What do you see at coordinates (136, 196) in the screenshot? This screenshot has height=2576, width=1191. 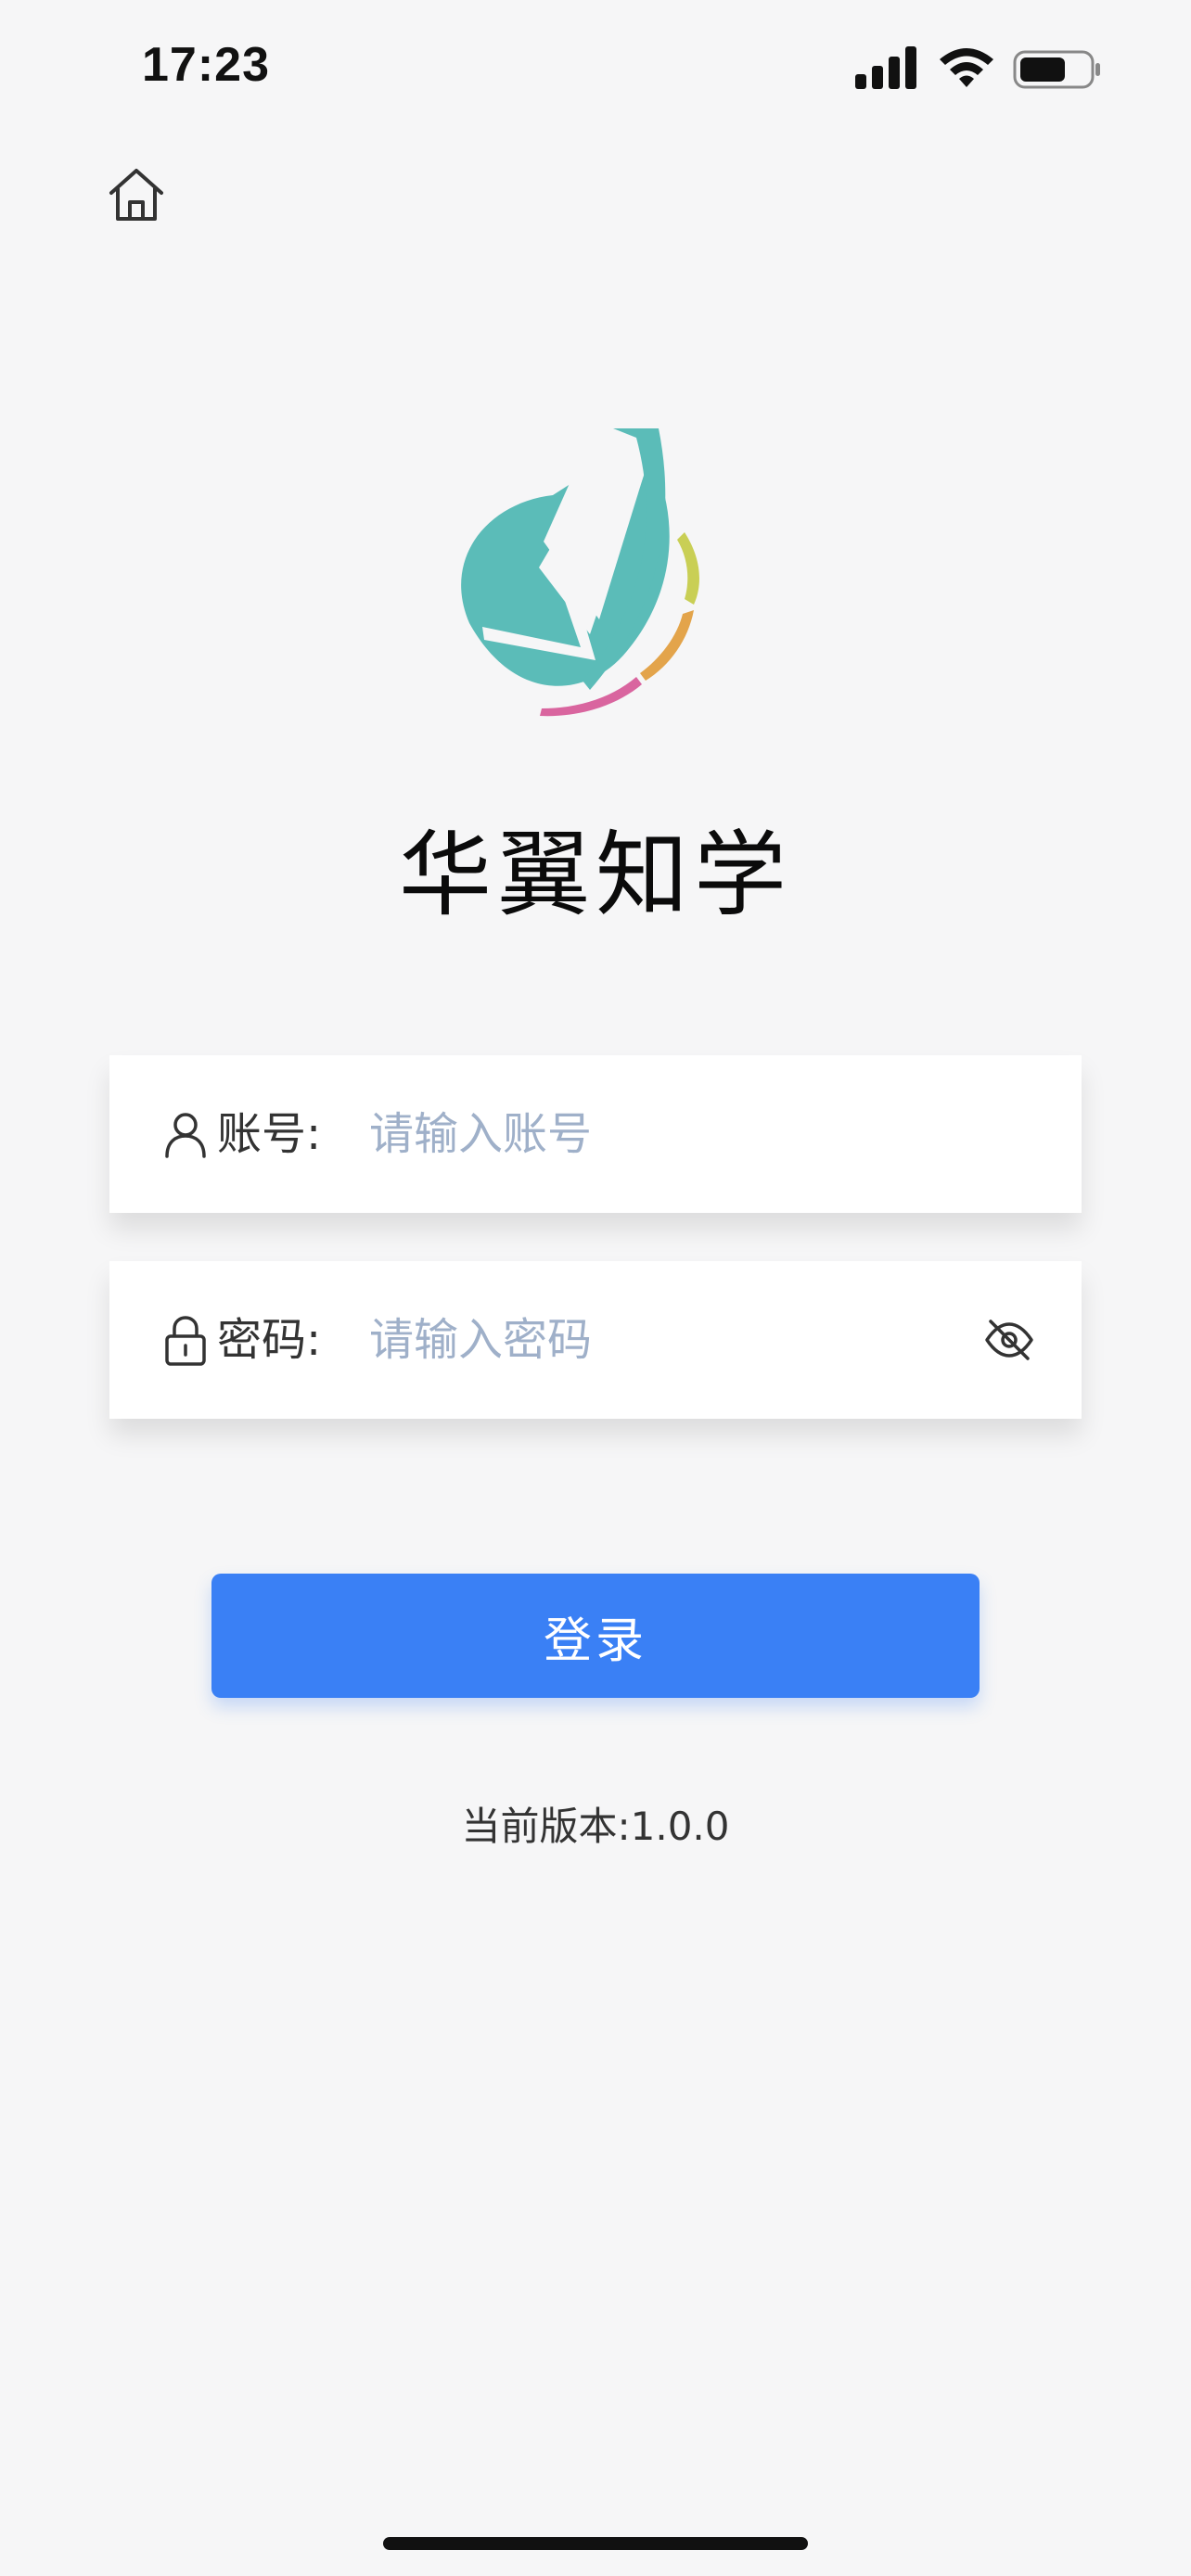 I see `home-icon` at bounding box center [136, 196].